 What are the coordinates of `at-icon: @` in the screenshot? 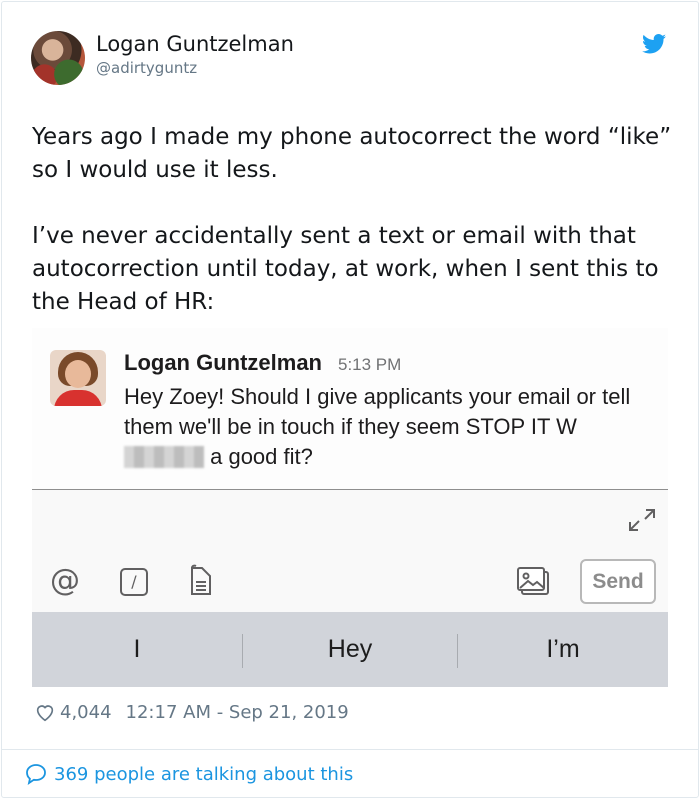 It's located at (66, 581).